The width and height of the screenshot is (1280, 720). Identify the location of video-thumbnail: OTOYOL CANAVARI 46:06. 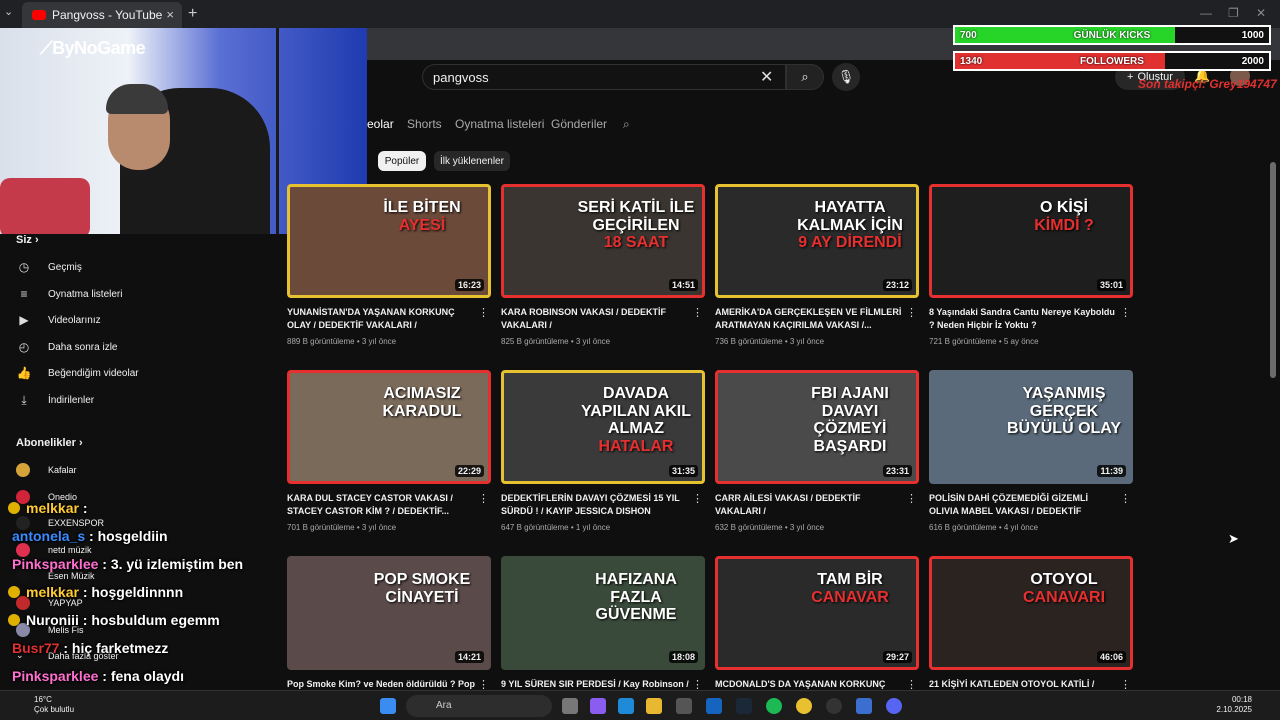
(1031, 613).